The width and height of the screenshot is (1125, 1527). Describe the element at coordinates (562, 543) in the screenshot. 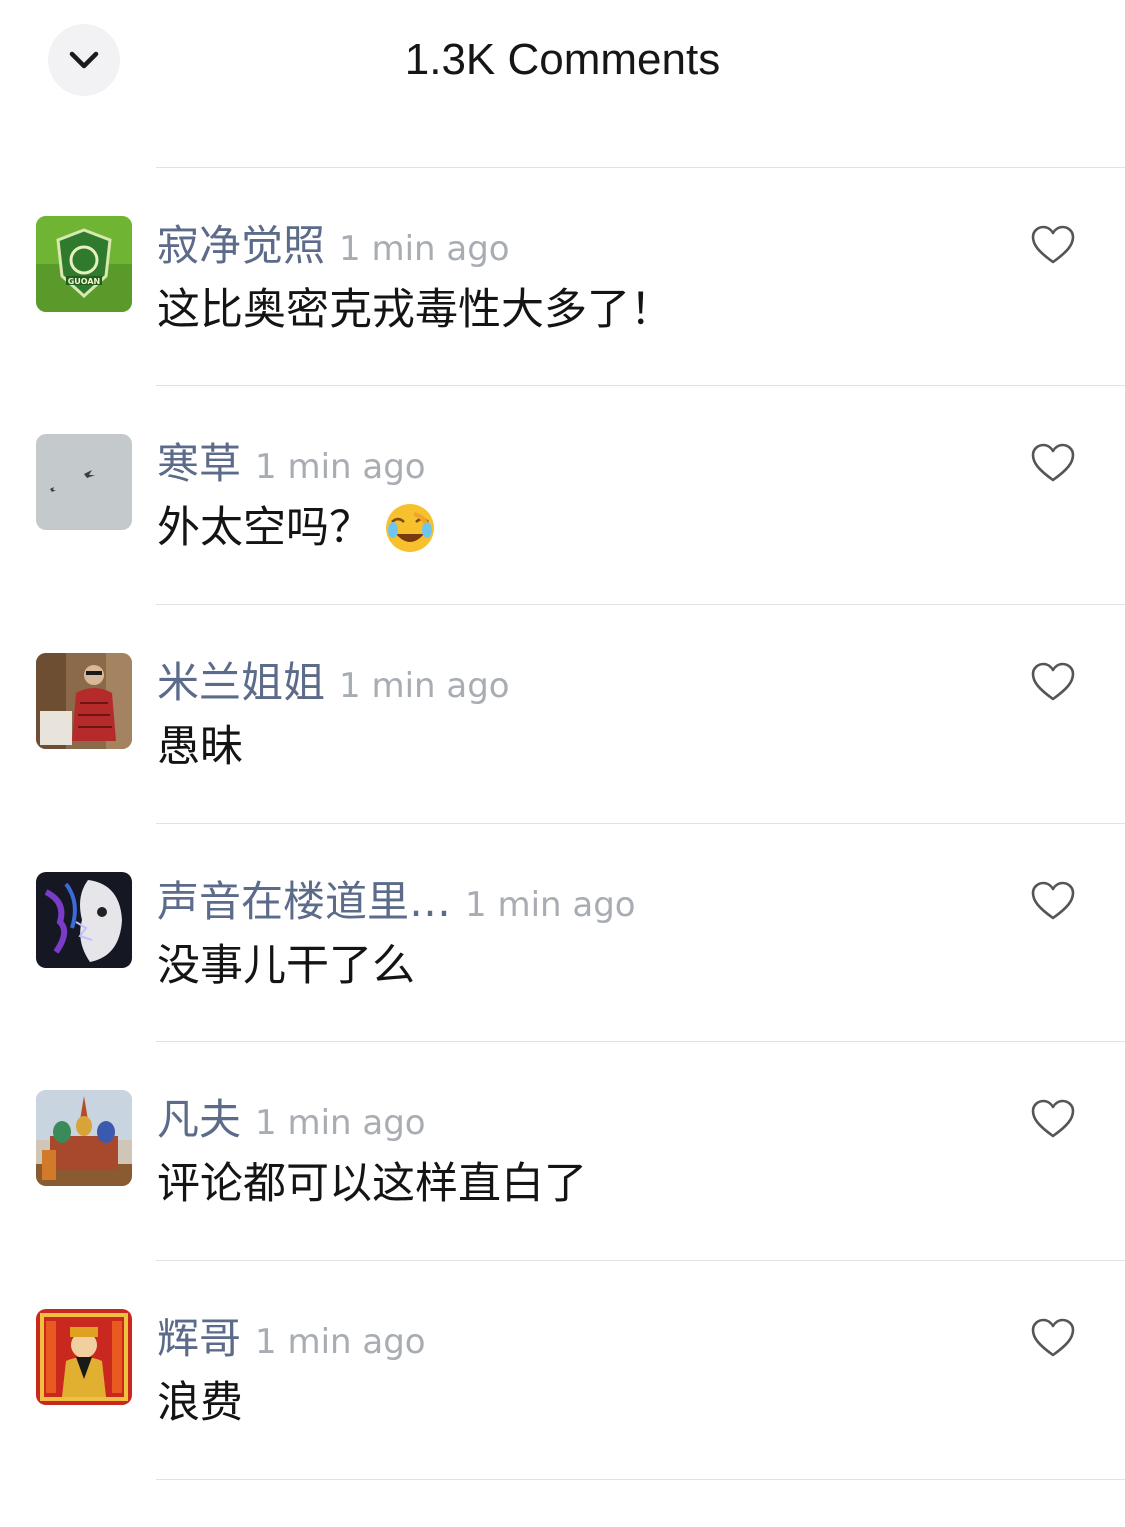

I see `comment-item: 寒草 1 min ago 外太空吗？` at that location.